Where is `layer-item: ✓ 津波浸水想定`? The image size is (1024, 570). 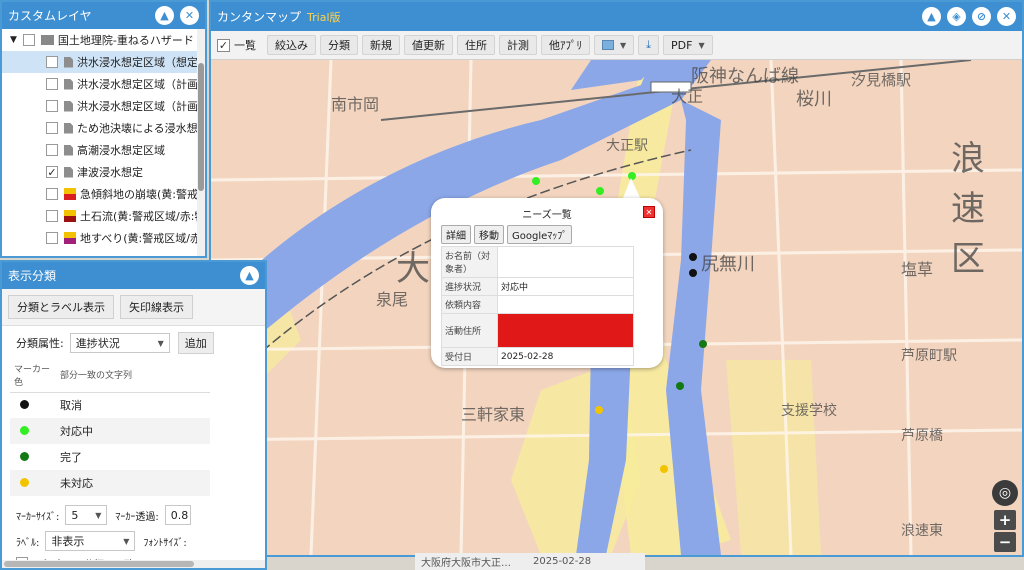 layer-item: ✓ 津波浸水想定 is located at coordinates (103, 172).